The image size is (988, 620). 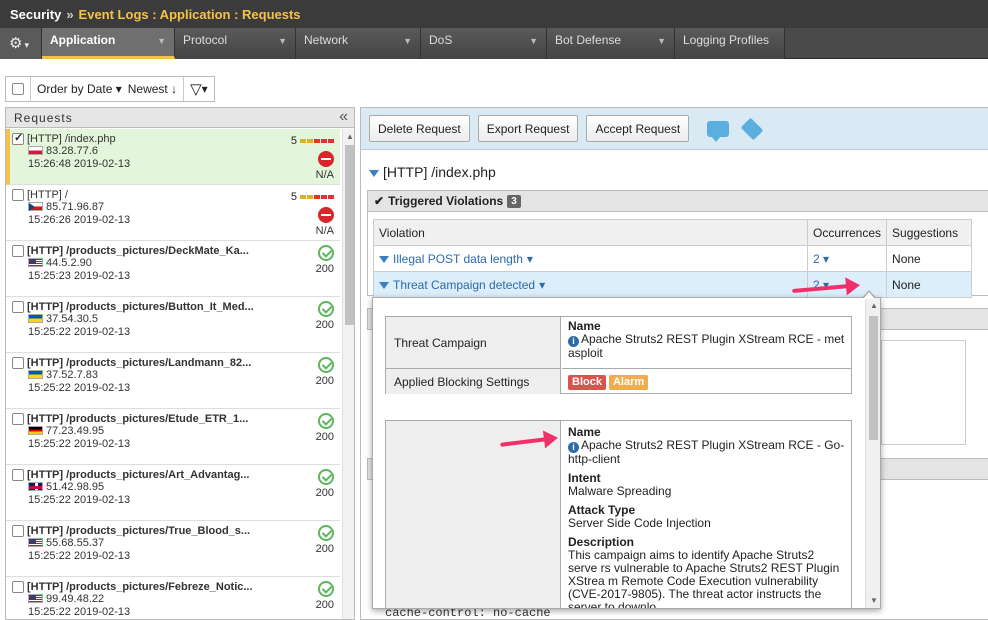 I want to click on tab-label: Bot Defense, so click(x=588, y=40).